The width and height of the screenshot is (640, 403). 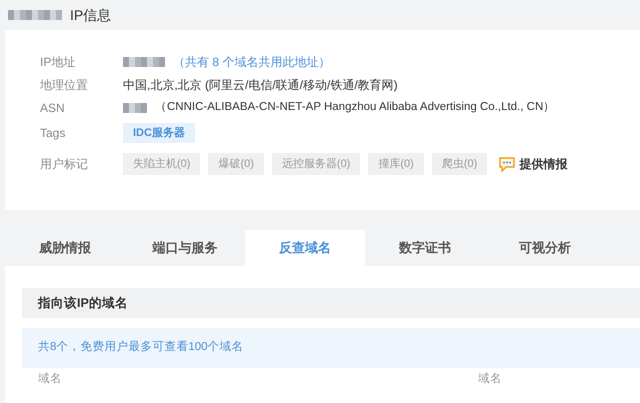 What do you see at coordinates (545, 248) in the screenshot?
I see `tab: 可视分析` at bounding box center [545, 248].